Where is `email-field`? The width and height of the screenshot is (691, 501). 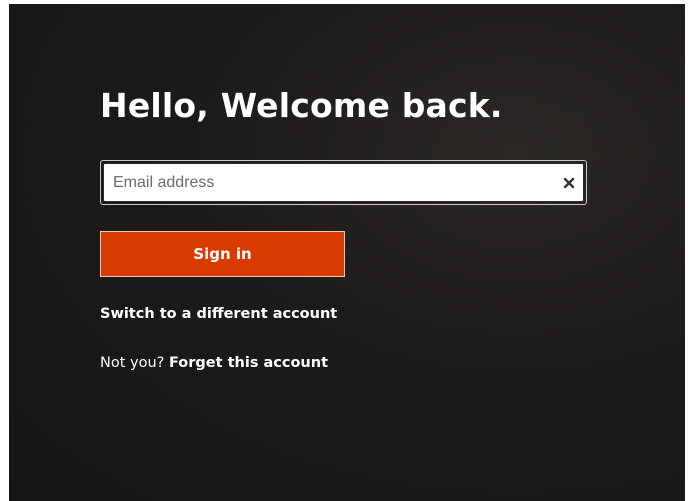 email-field is located at coordinates (343, 182).